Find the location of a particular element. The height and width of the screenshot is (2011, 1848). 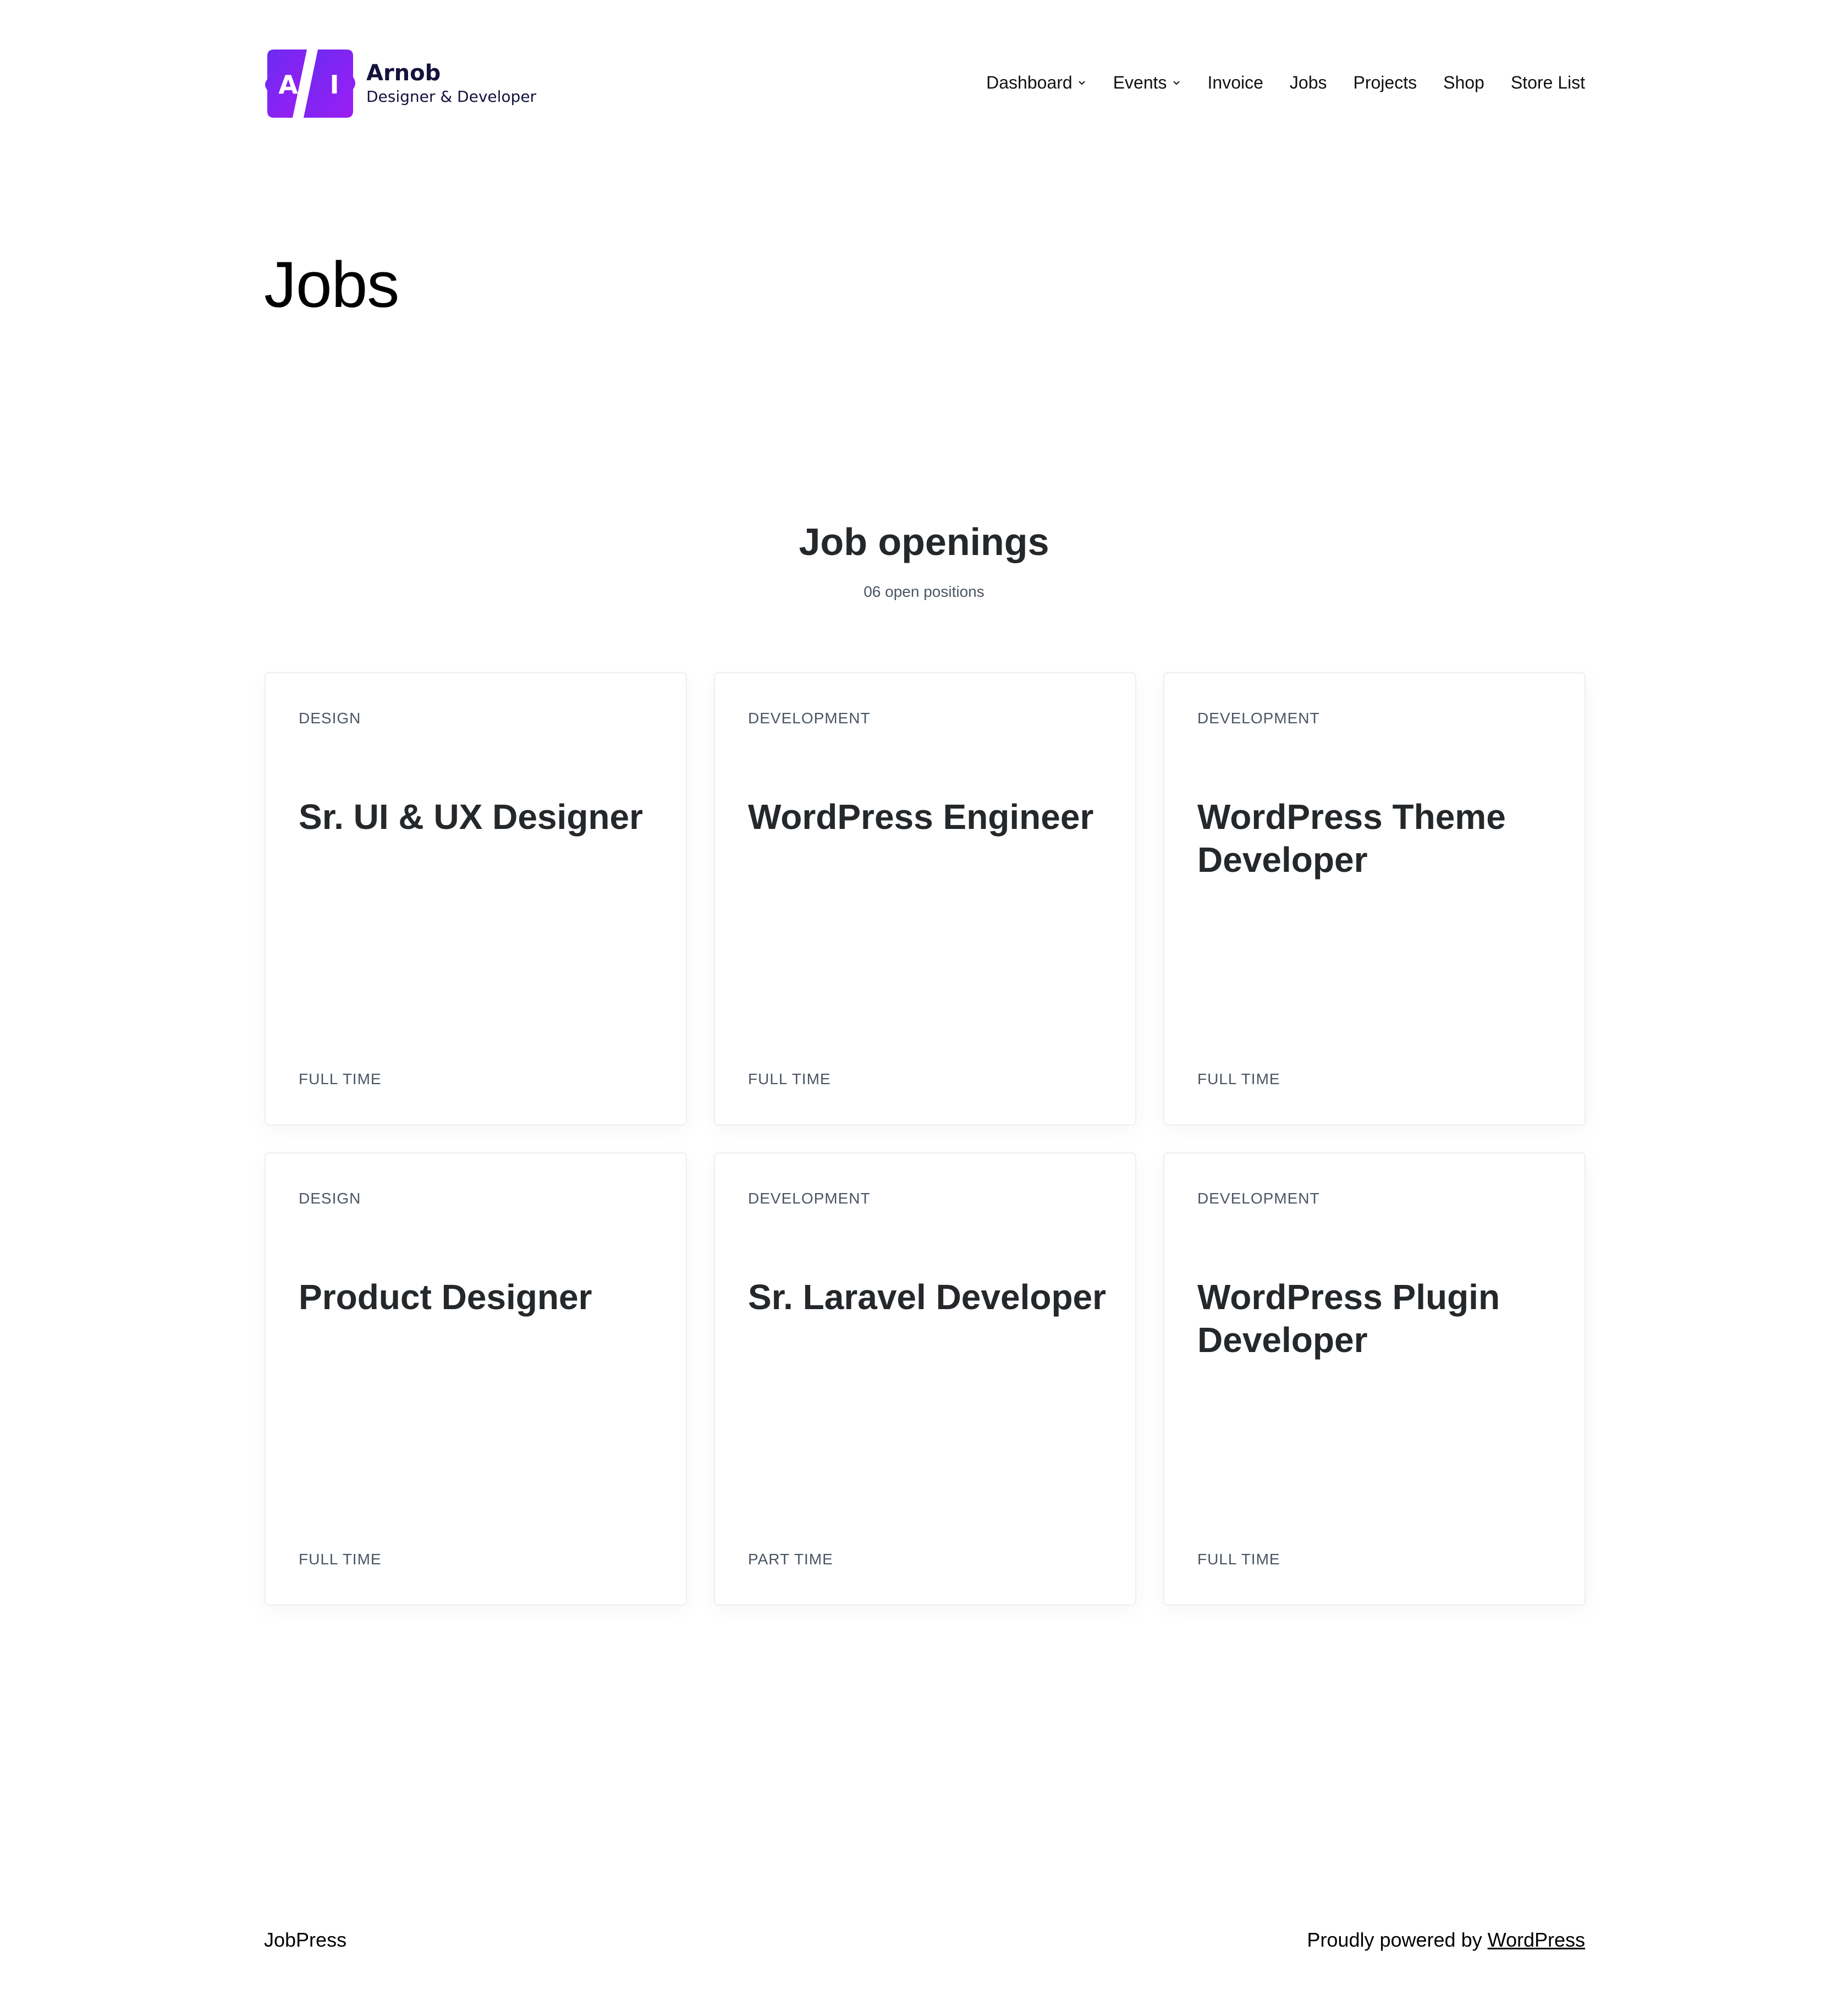

page-title: Jobs is located at coordinates (332, 285).